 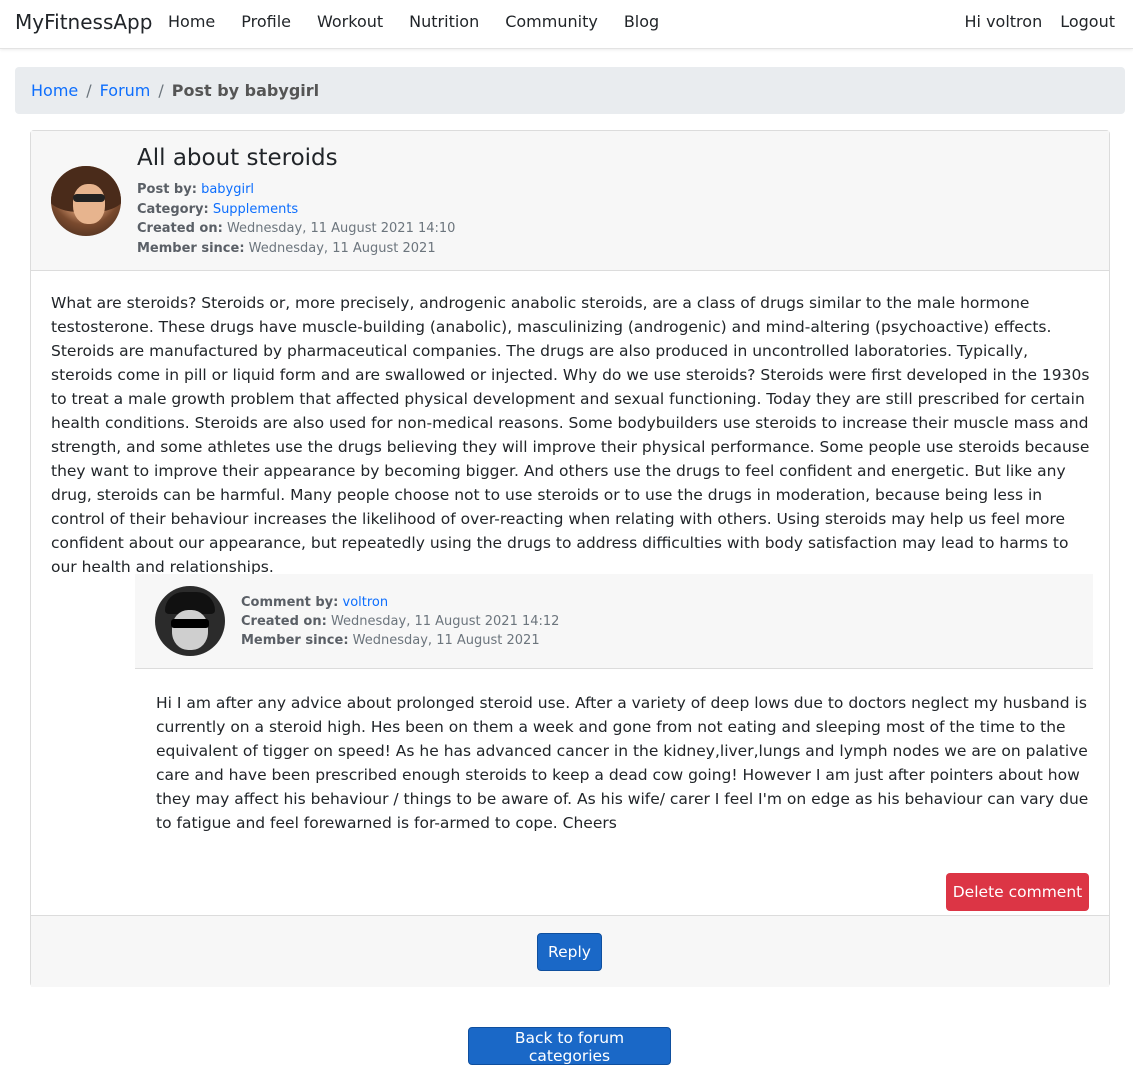 I want to click on nav-user-area: Hi voltron Logout, so click(x=1040, y=21).